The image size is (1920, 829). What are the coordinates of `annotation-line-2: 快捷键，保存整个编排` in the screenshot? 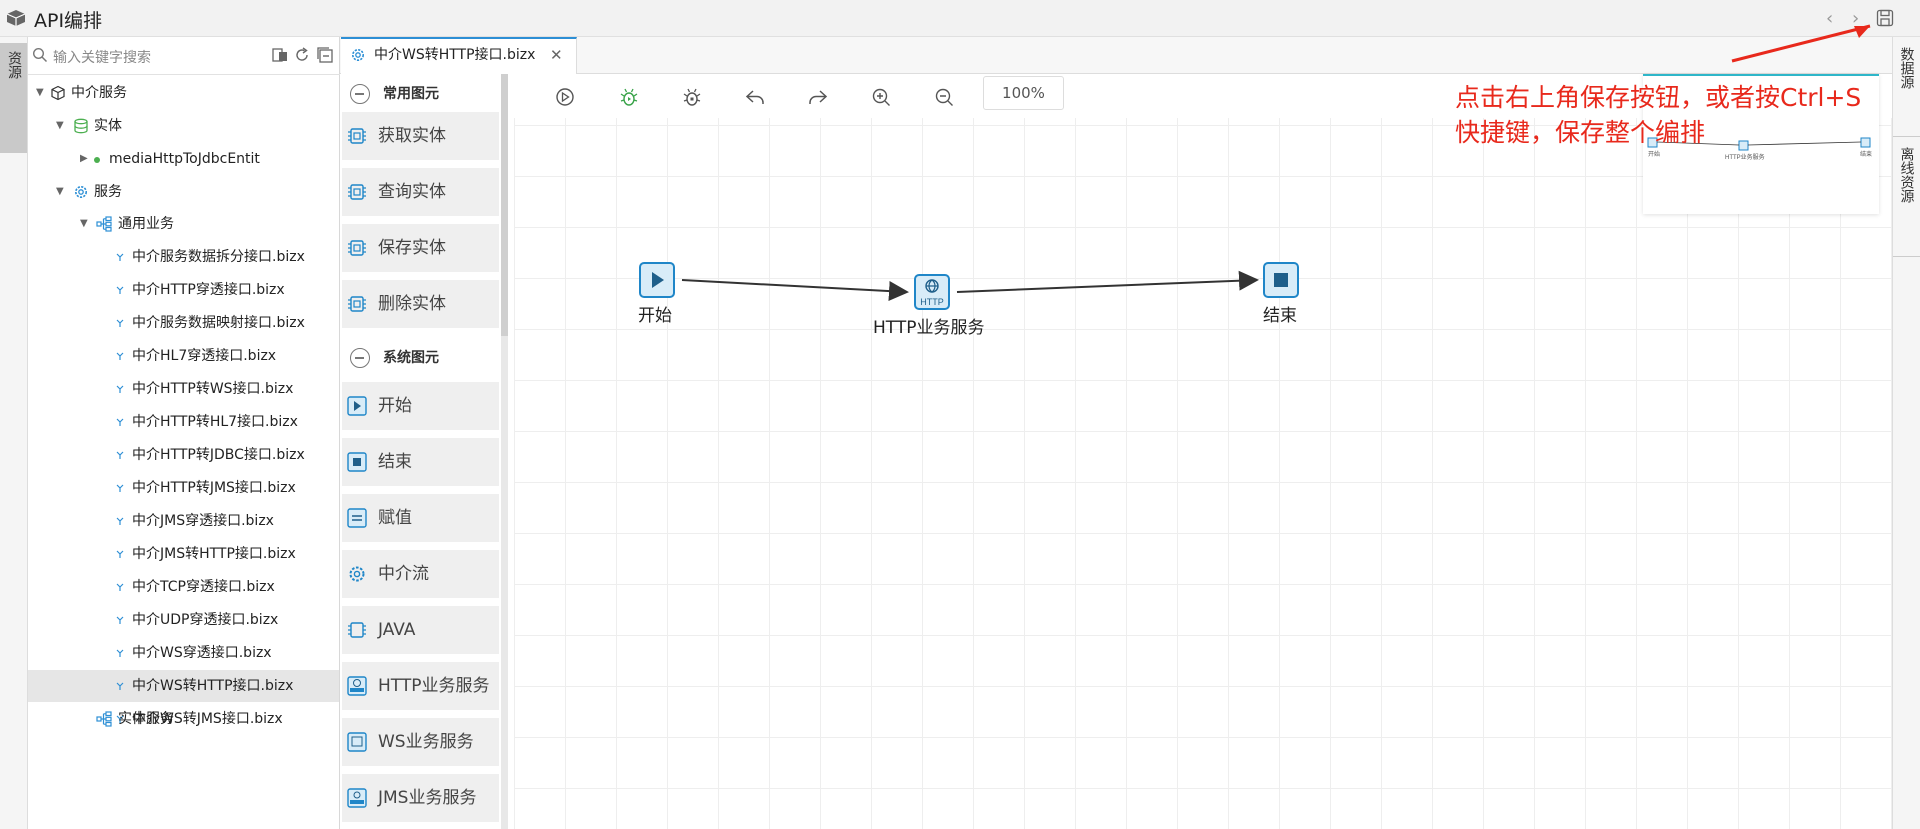 It's located at (1580, 132).